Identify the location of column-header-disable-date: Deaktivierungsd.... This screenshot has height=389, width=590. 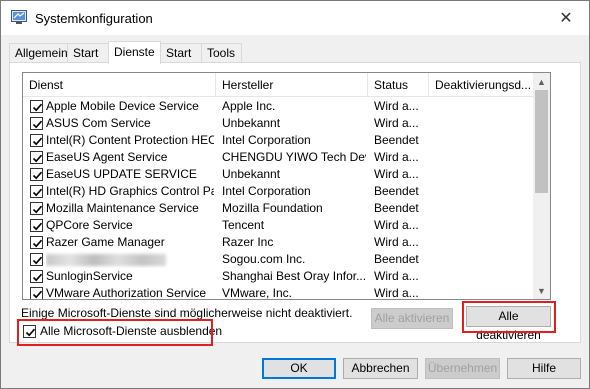
(481, 84).